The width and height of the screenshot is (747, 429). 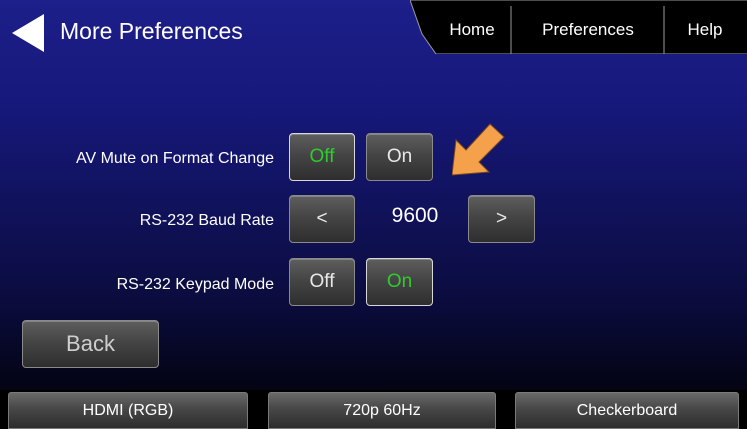 What do you see at coordinates (478, 149) in the screenshot?
I see `pointer-arrow-icon` at bounding box center [478, 149].